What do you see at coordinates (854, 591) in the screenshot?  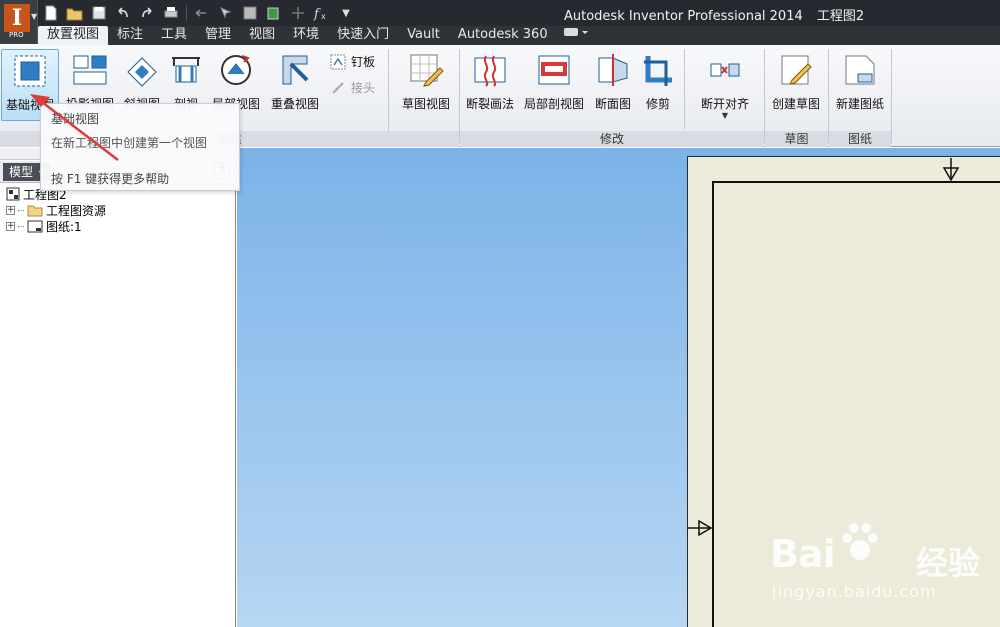 I see `watermark-url: jingyan.baidu.com` at bounding box center [854, 591].